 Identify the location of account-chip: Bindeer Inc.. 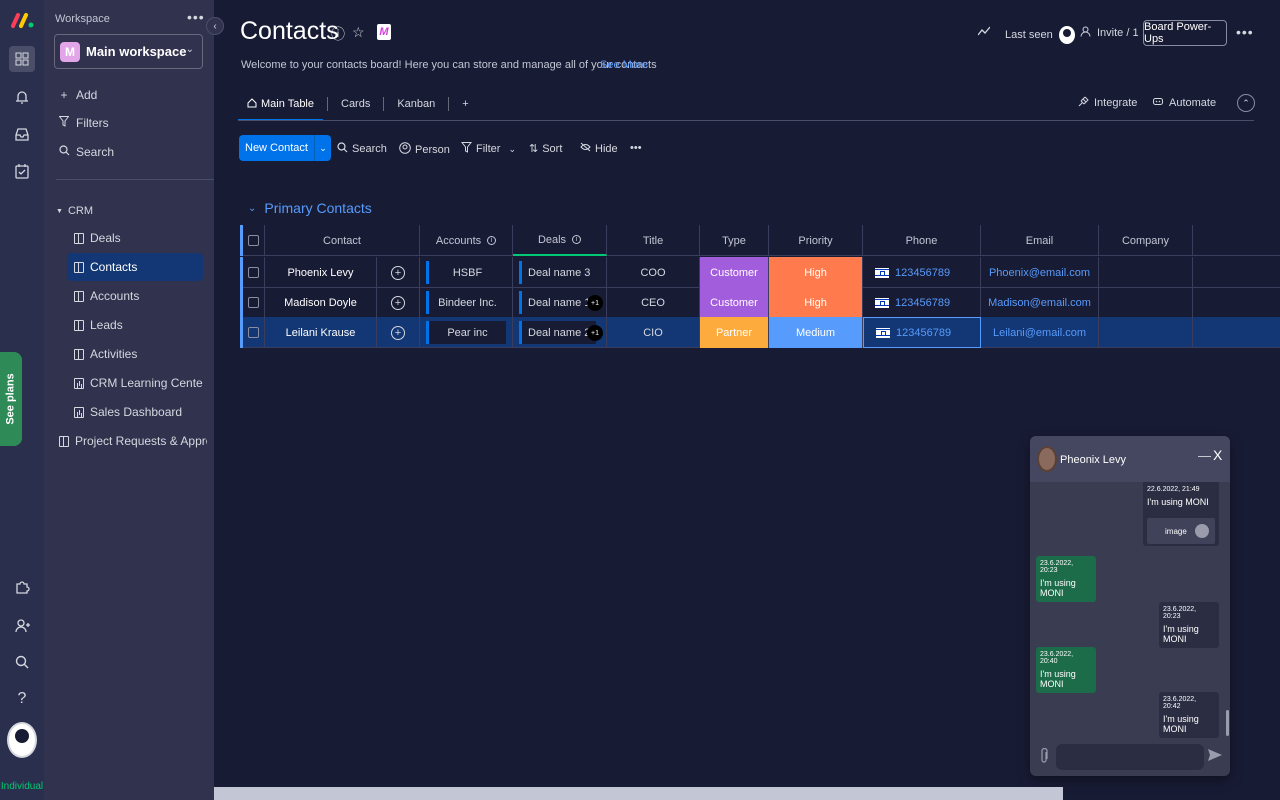
(466, 302).